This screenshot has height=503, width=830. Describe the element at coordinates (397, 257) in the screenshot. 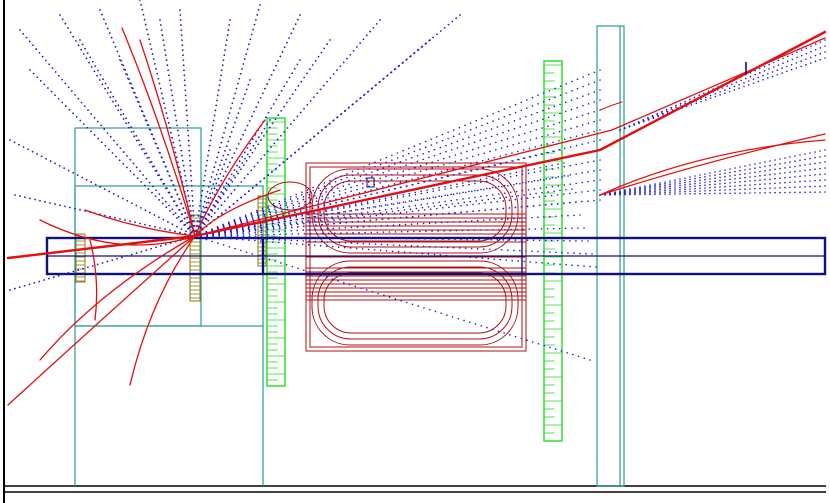

I see `magnet-coil-icon` at that location.